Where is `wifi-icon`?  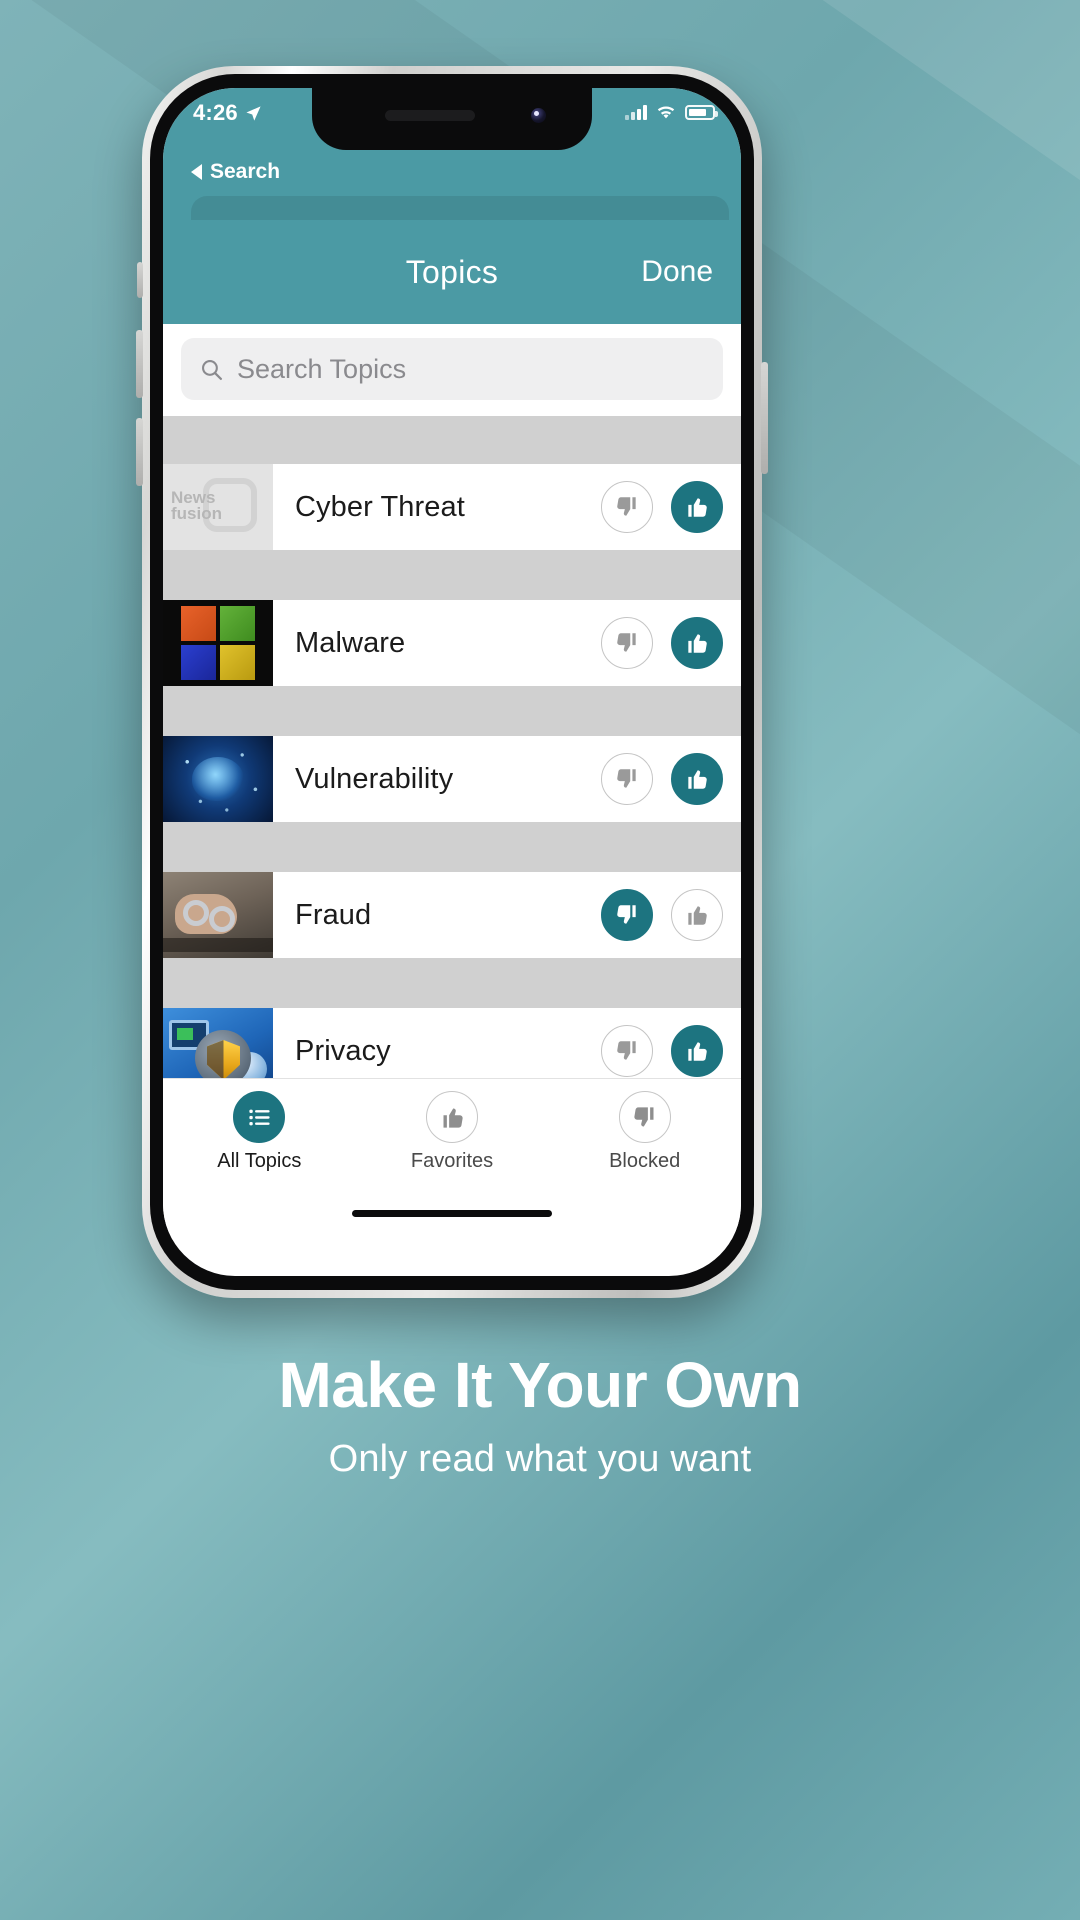 wifi-icon is located at coordinates (666, 112).